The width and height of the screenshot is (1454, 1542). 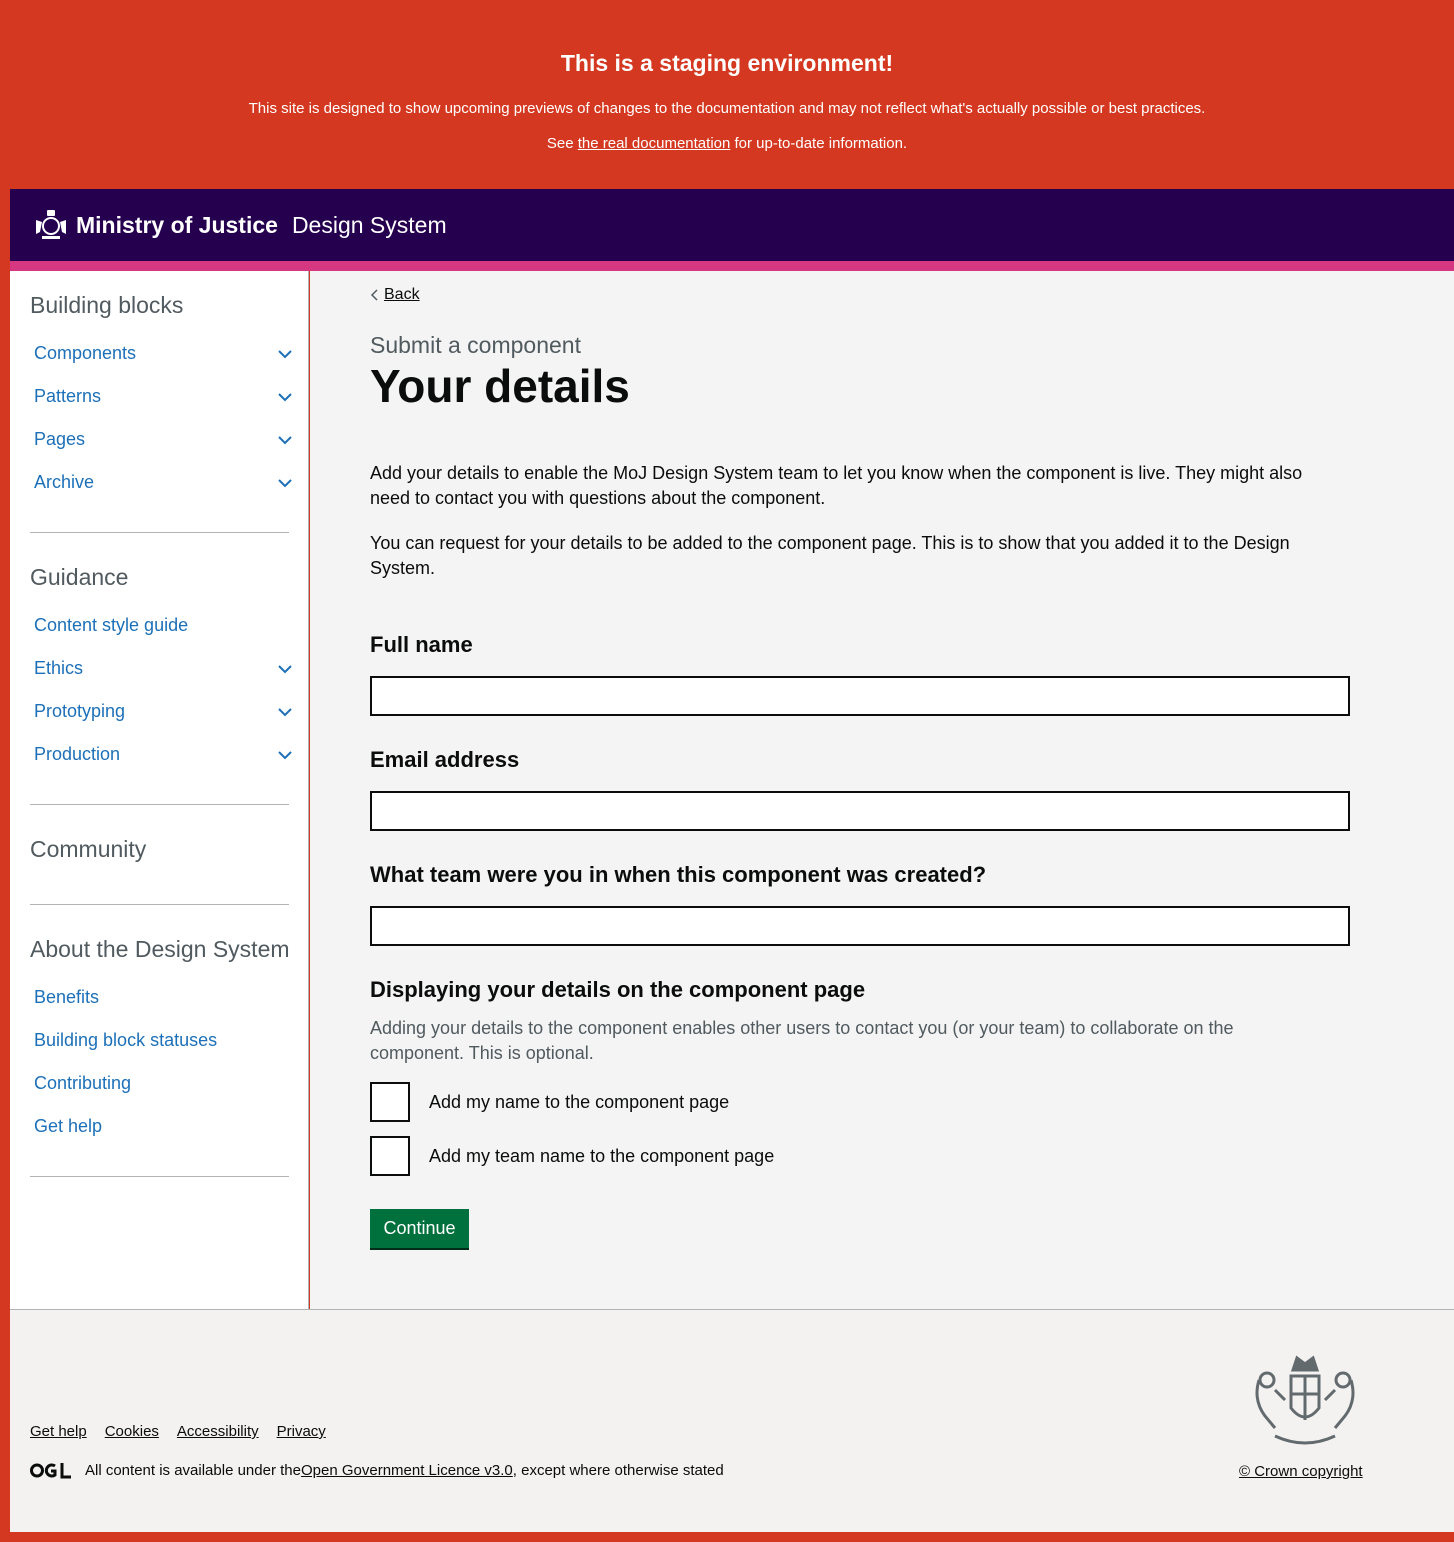 I want to click on nav-item-prototyping: Prototyping, so click(x=163, y=711).